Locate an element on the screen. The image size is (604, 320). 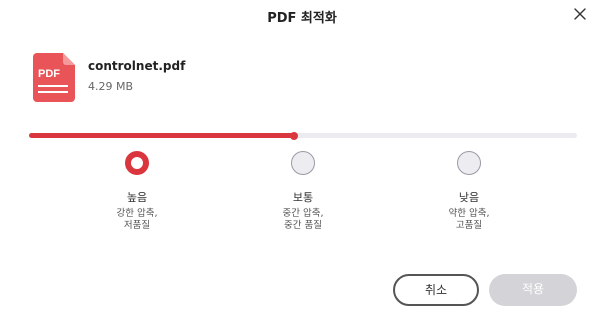
close-icon is located at coordinates (580, 14).